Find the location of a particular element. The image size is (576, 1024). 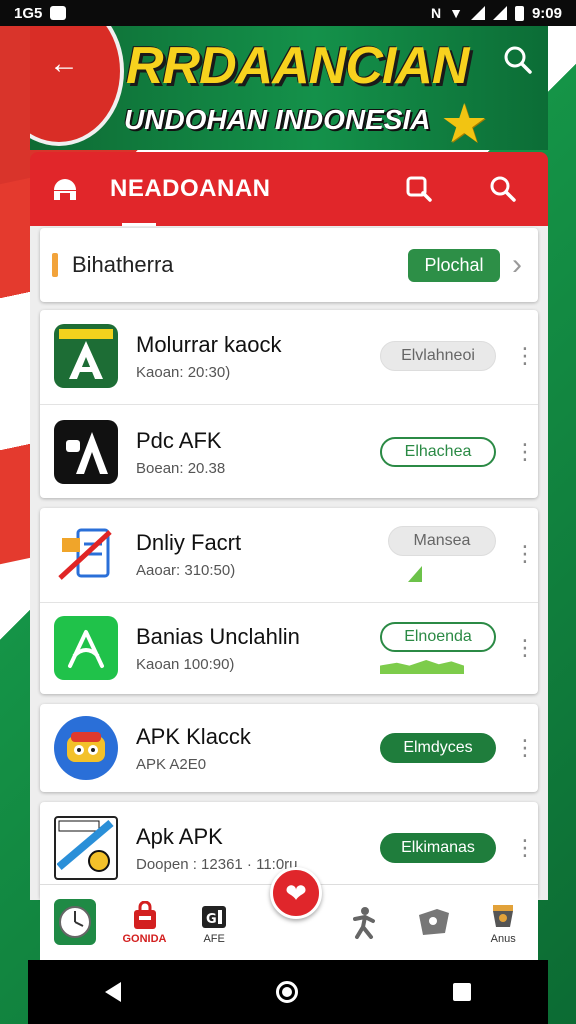

scan-search-icon is located at coordinates (419, 189).